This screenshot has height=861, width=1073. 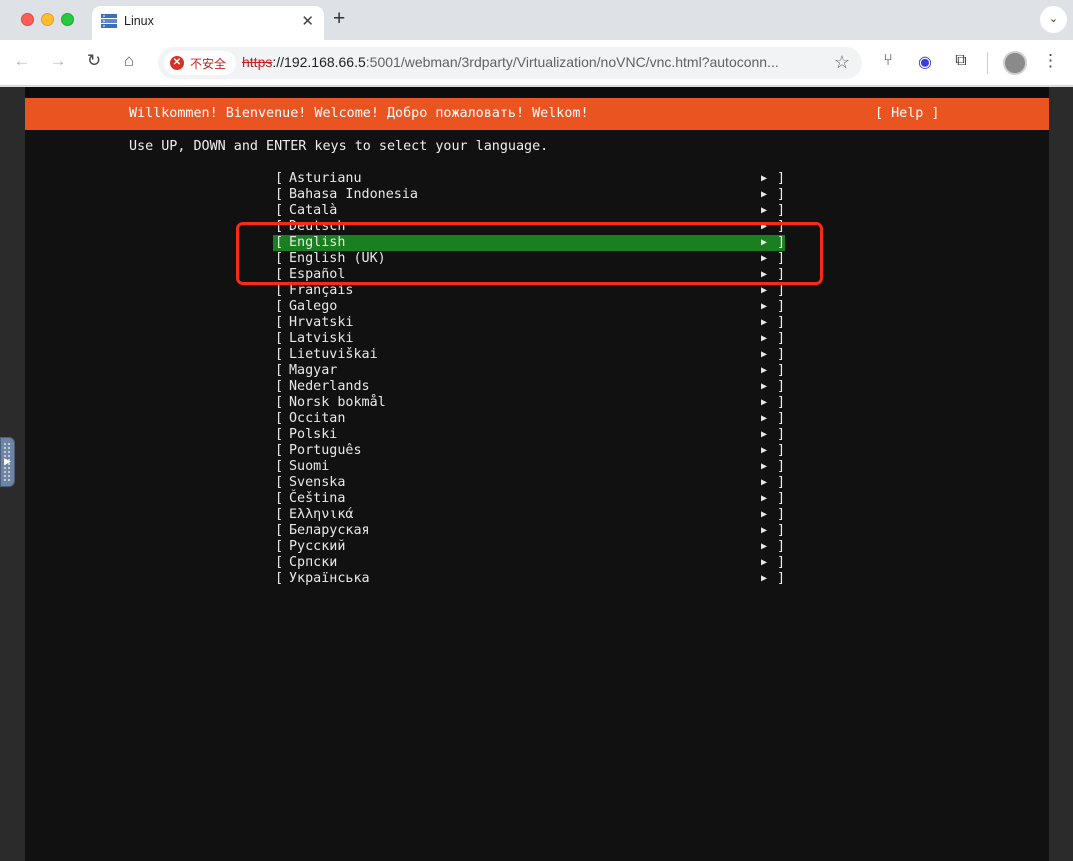 I want to click on novnc-control-handle: ▶, so click(x=7, y=462).